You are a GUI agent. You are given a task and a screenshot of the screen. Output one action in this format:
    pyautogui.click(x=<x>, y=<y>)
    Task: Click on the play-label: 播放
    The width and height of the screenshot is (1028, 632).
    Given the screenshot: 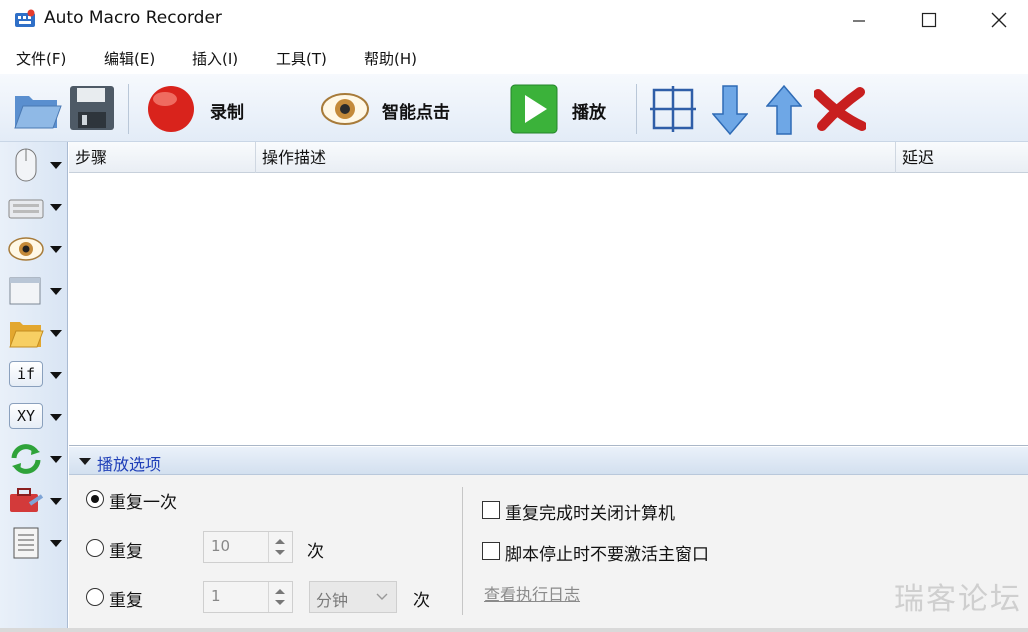 What is the action you would take?
    pyautogui.click(x=589, y=113)
    